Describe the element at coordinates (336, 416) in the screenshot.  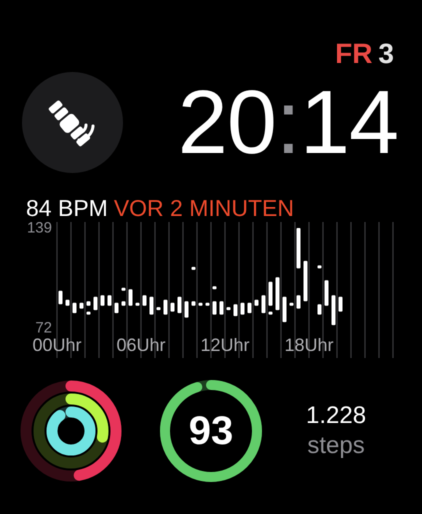
I see `step-count: 1.228` at that location.